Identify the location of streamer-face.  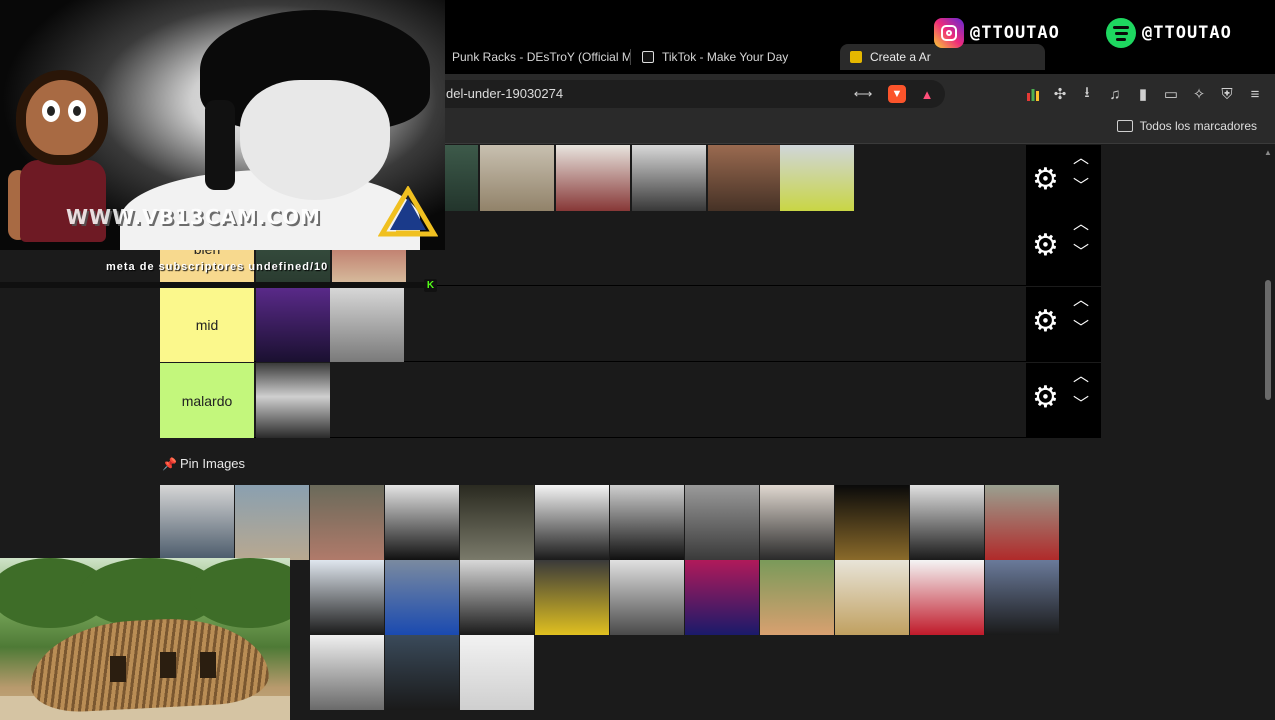
(315, 140).